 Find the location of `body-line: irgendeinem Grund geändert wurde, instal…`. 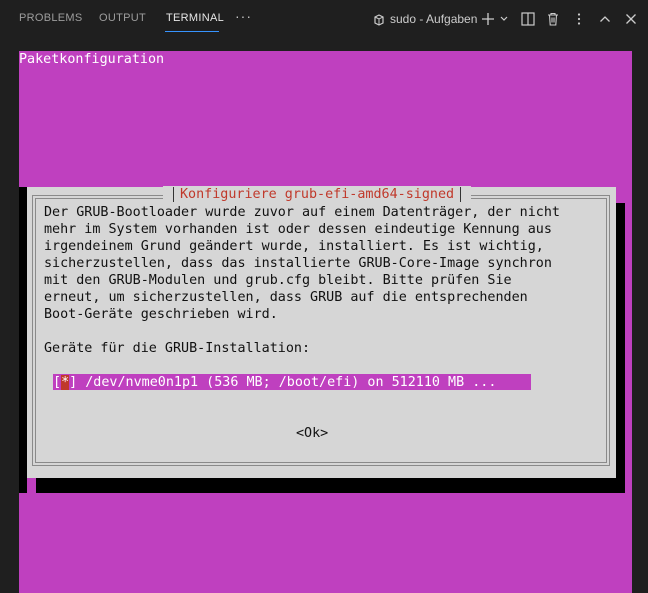

body-line: irgendeinem Grund geändert wurde, instal… is located at coordinates (294, 246).